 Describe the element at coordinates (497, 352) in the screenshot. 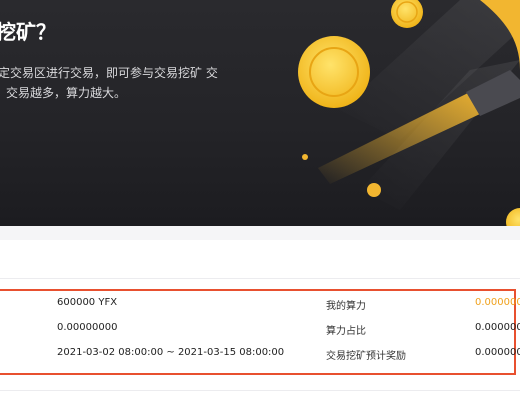

I see `expected-reward-value: 0.00000000` at that location.